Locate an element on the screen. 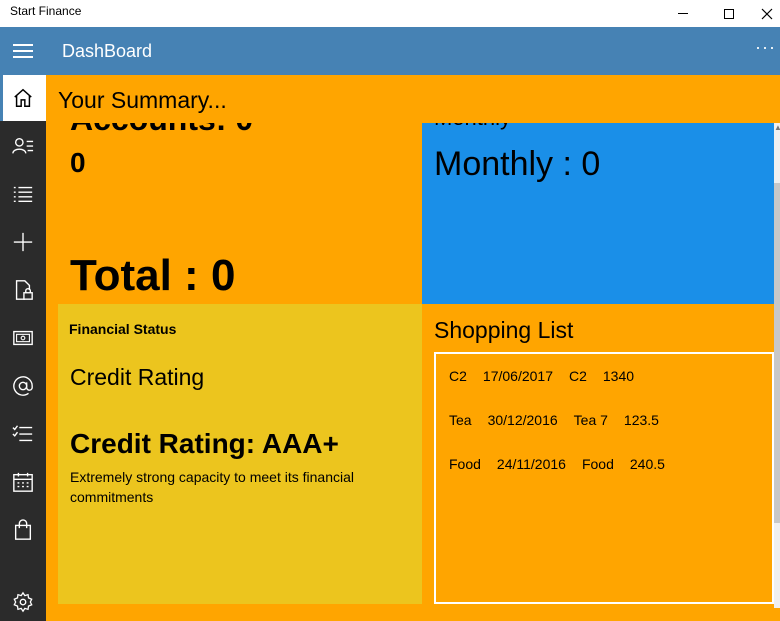  minimize-icon is located at coordinates (683, 13).